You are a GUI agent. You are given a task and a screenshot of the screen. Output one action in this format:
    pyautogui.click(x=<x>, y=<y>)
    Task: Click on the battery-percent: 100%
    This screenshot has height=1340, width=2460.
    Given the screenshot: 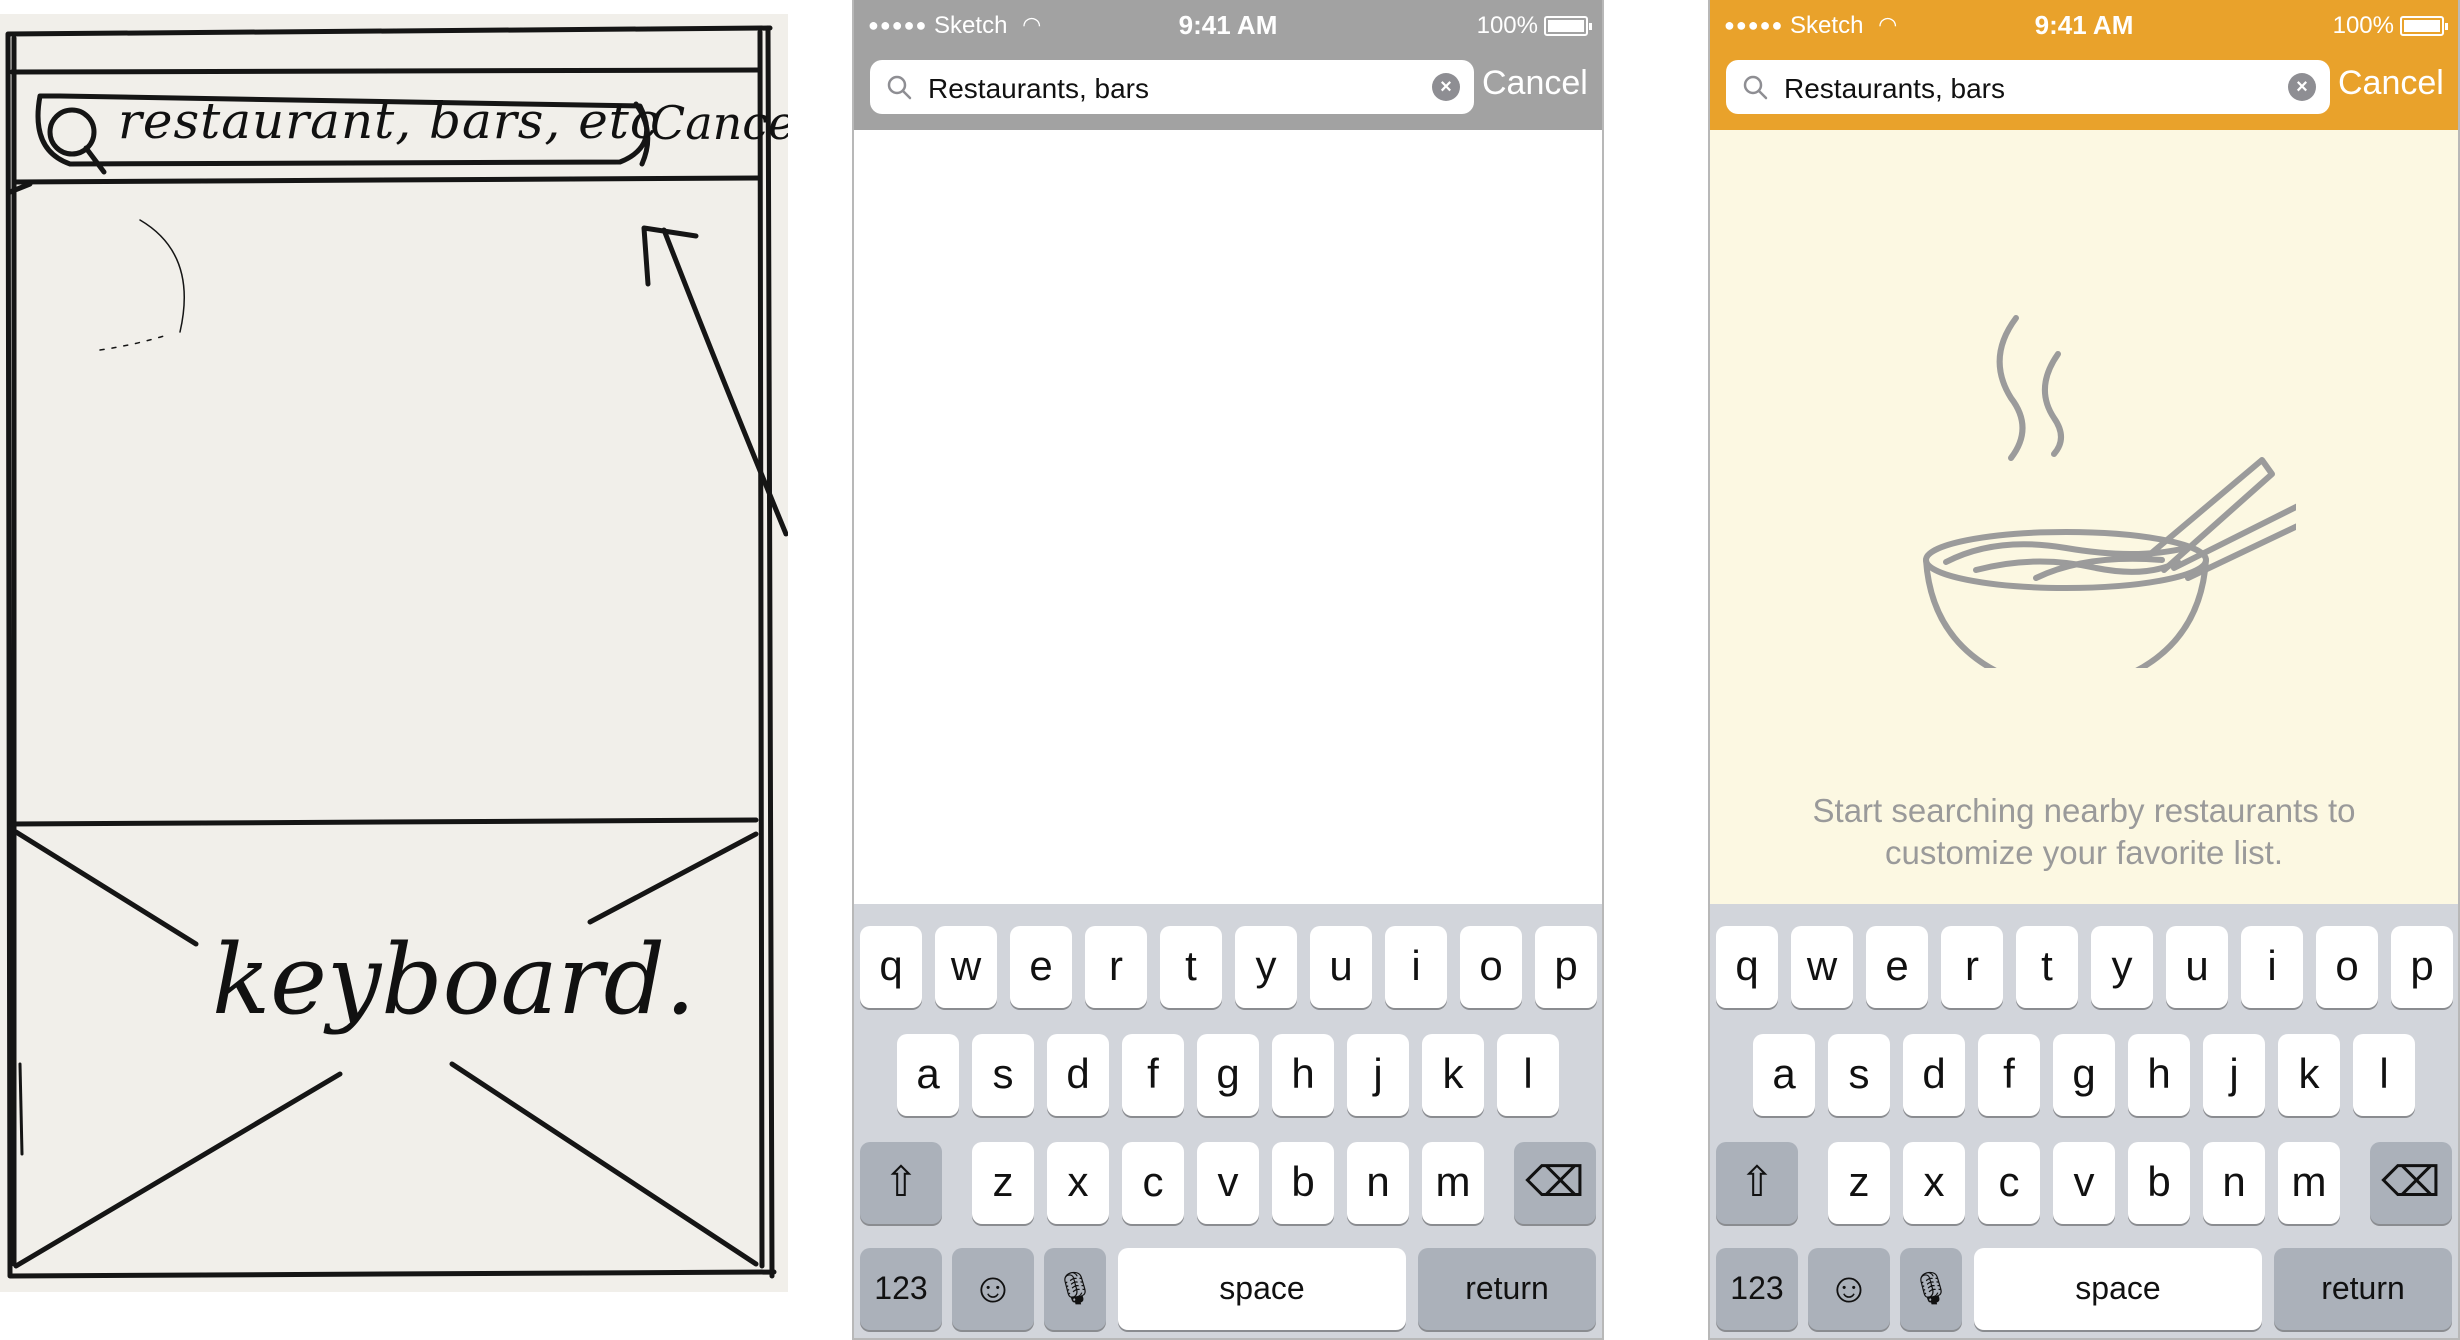 What is the action you would take?
    pyautogui.click(x=2363, y=25)
    